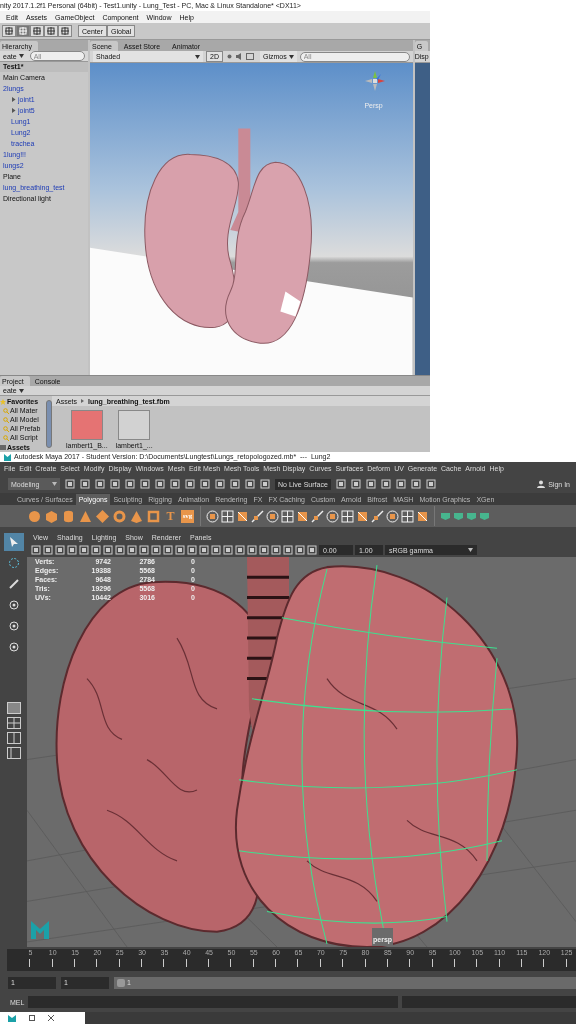 The width and height of the screenshot is (576, 1024). What do you see at coordinates (13, 753) in the screenshot?
I see `outliner-layout-icon` at bounding box center [13, 753].